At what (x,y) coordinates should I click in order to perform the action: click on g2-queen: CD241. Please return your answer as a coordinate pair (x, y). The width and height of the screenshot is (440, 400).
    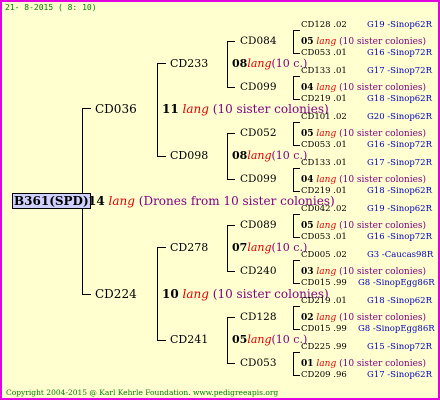
    Looking at the image, I should click on (189, 340).